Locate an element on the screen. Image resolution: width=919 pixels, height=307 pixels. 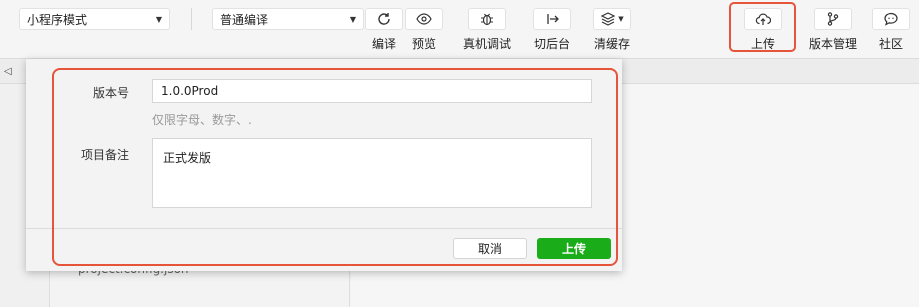
community-label: 社区 is located at coordinates (890, 44).